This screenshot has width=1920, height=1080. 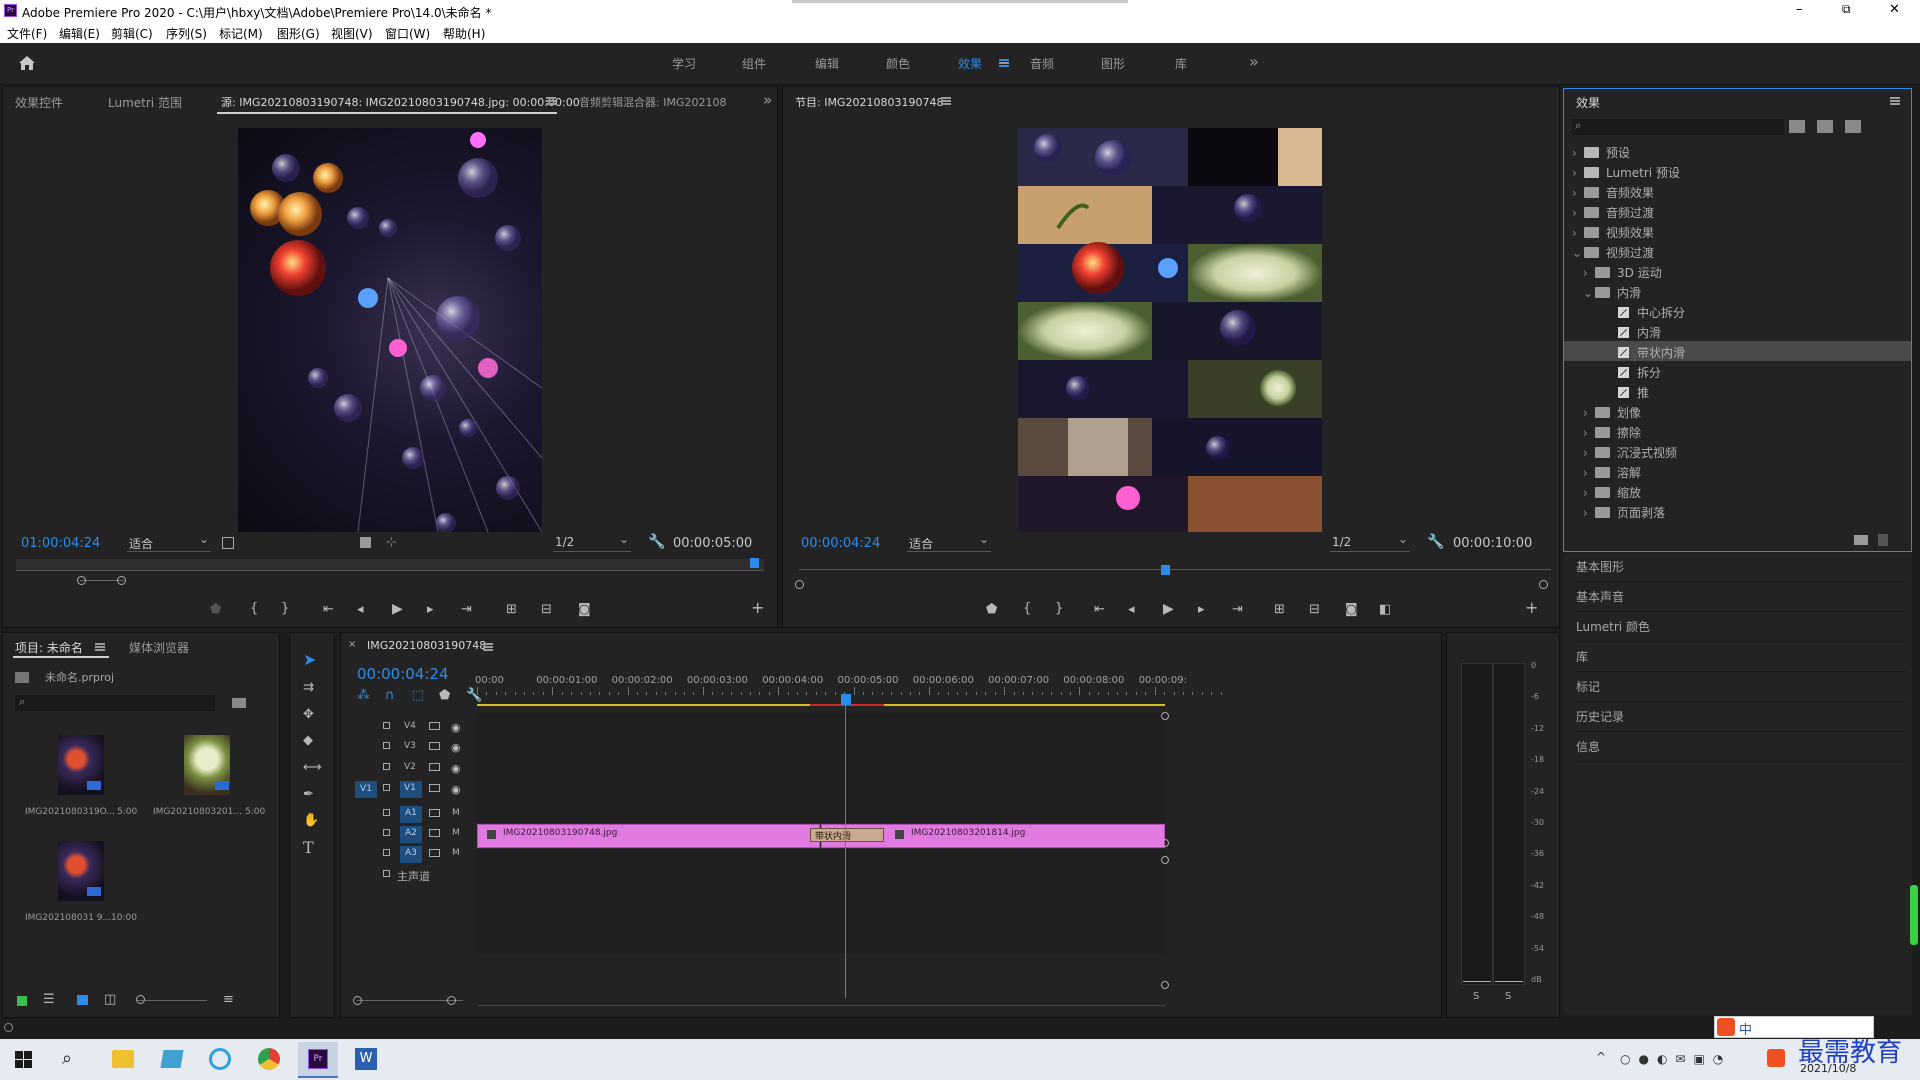 What do you see at coordinates (1543, 584) in the screenshot?
I see `program-zoom-right` at bounding box center [1543, 584].